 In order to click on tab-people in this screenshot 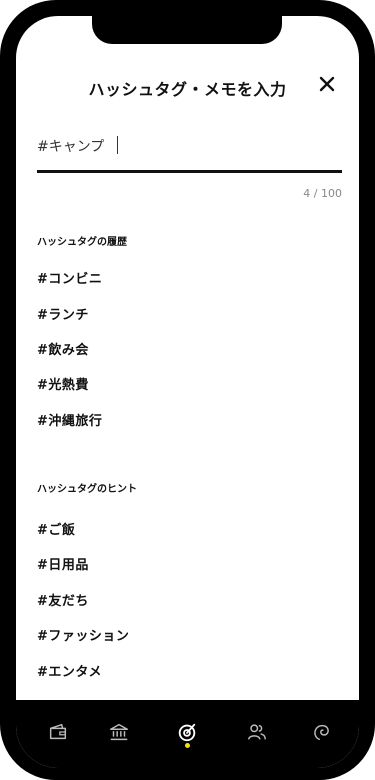, I will do `click(257, 732)`.